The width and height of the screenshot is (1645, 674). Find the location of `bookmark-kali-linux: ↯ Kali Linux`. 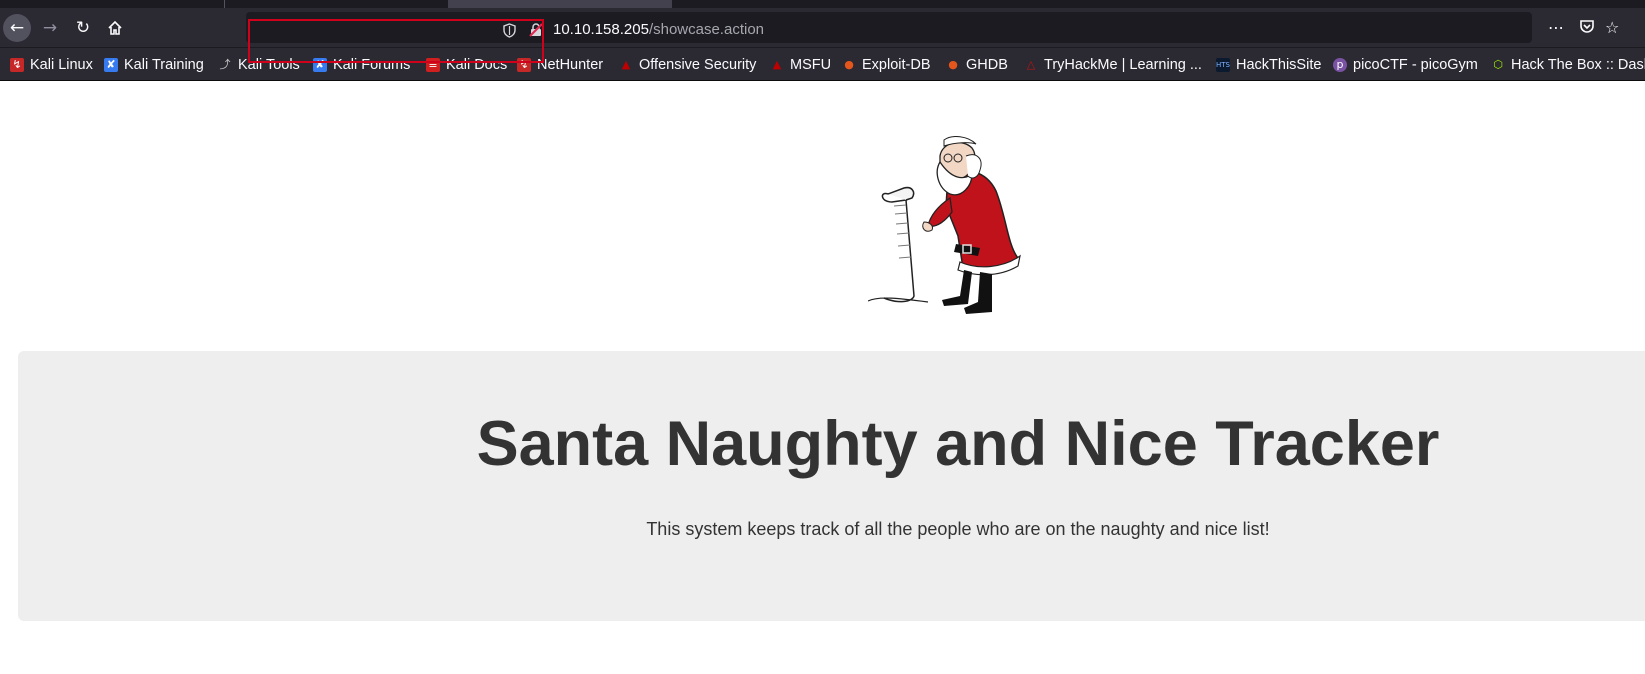

bookmark-kali-linux: ↯ Kali Linux is located at coordinates (51, 65).